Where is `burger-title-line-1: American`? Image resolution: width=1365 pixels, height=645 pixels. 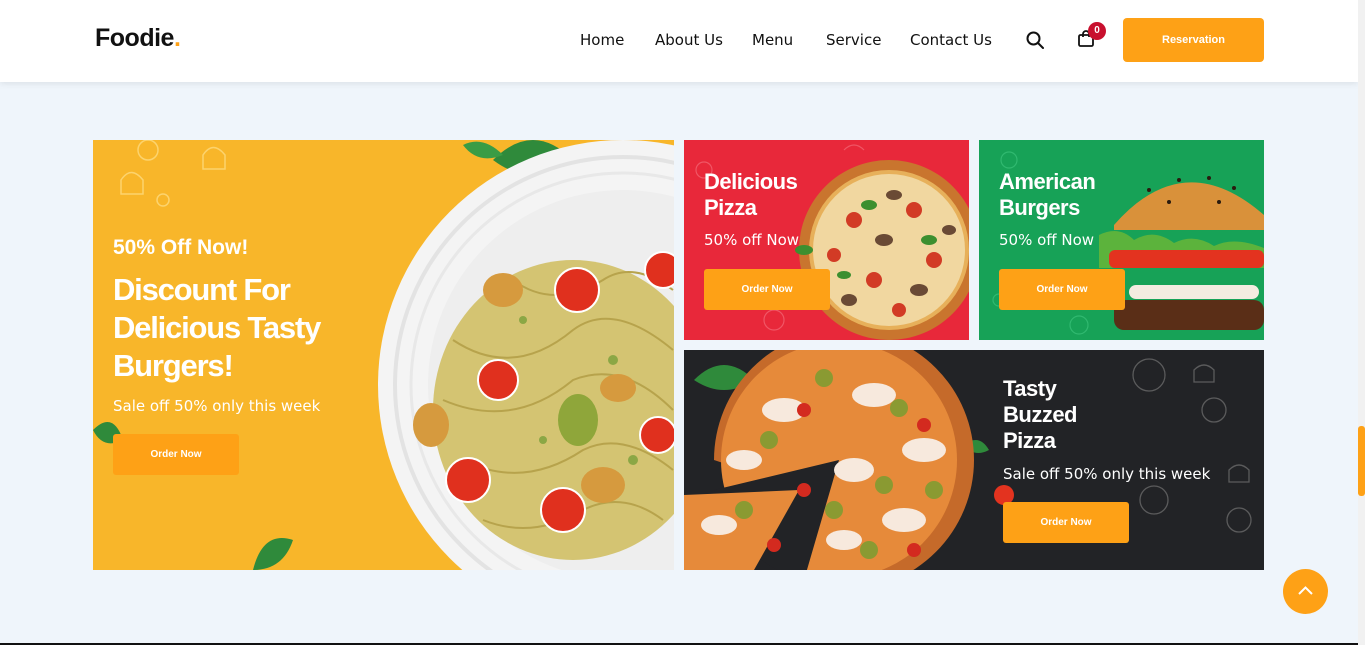
burger-title-line-1: American is located at coordinates (1047, 181).